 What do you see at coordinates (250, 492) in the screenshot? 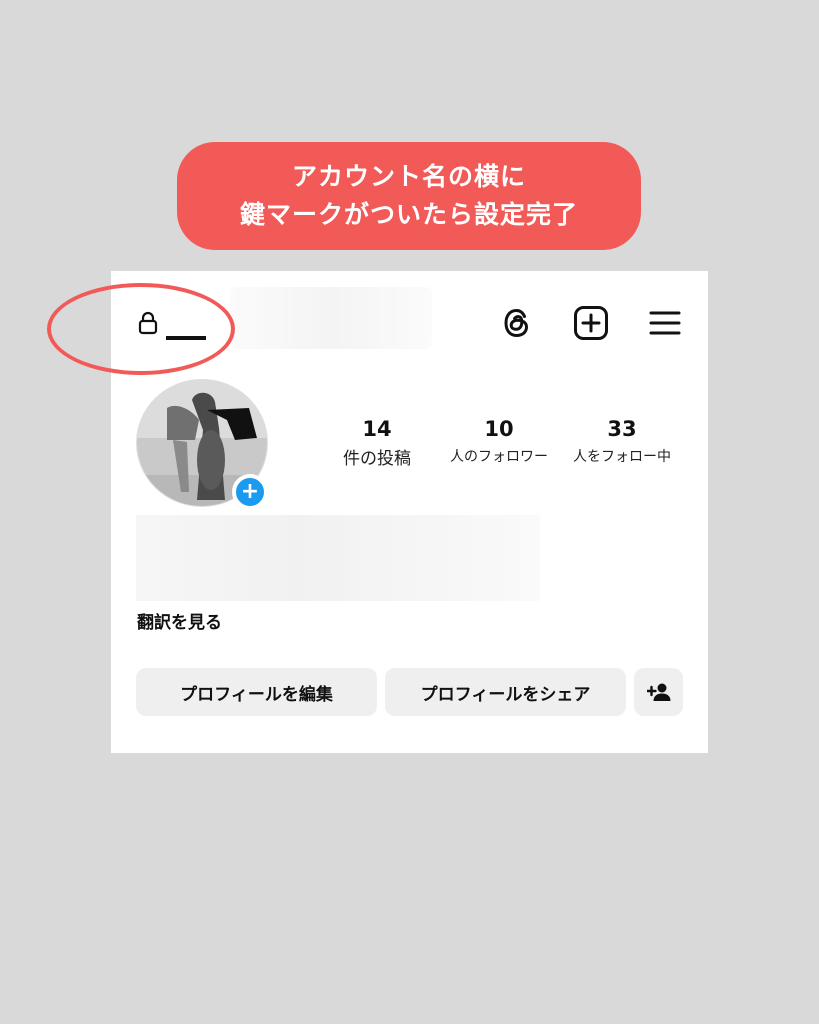
I see `add-story-button: +` at bounding box center [250, 492].